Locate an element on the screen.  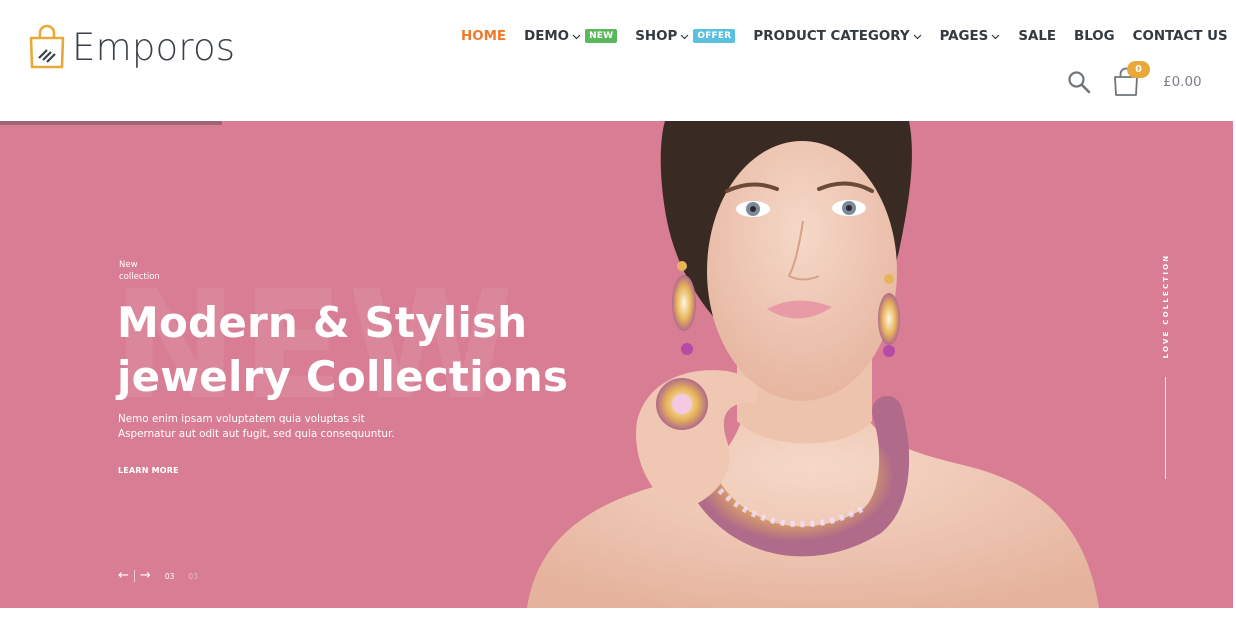
side-collection-label: LOVE COLLECTION is located at coordinates (1166, 306).